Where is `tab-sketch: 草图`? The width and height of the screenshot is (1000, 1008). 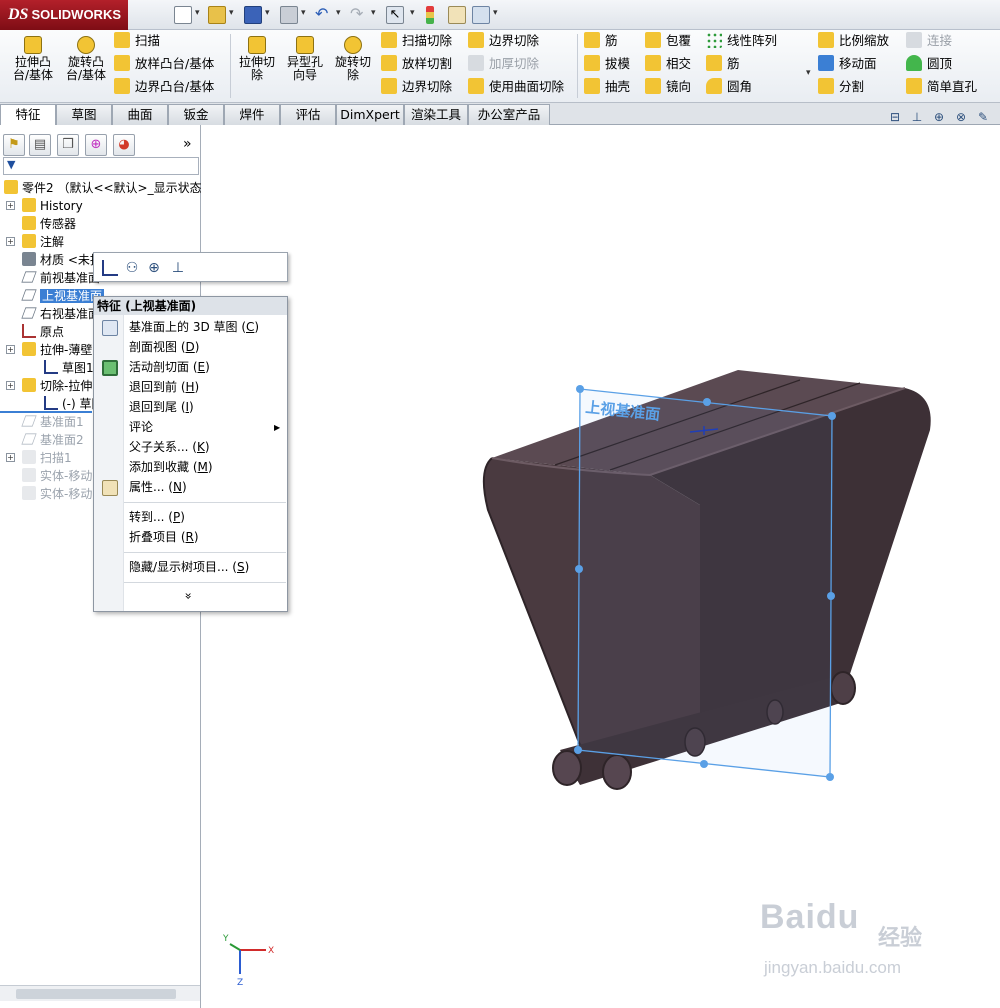
tab-sketch: 草图 is located at coordinates (84, 114).